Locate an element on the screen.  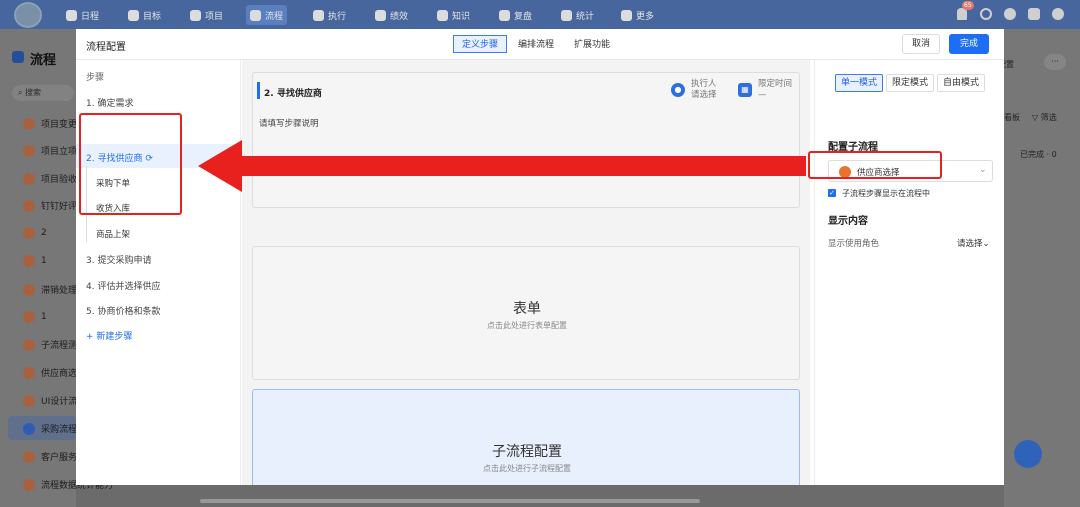
cube-icon is located at coordinates (195, 15).